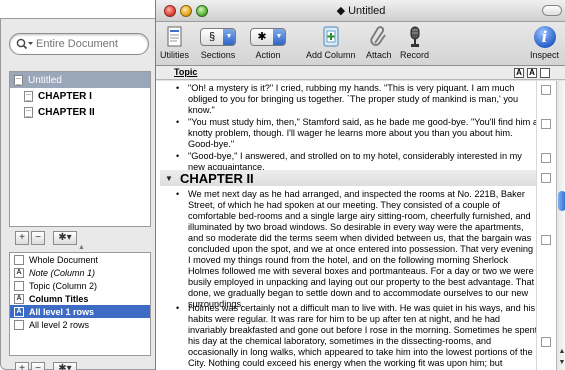 The height and width of the screenshot is (370, 565). Describe the element at coordinates (545, 55) in the screenshot. I see `inspect-label: Inspect` at that location.